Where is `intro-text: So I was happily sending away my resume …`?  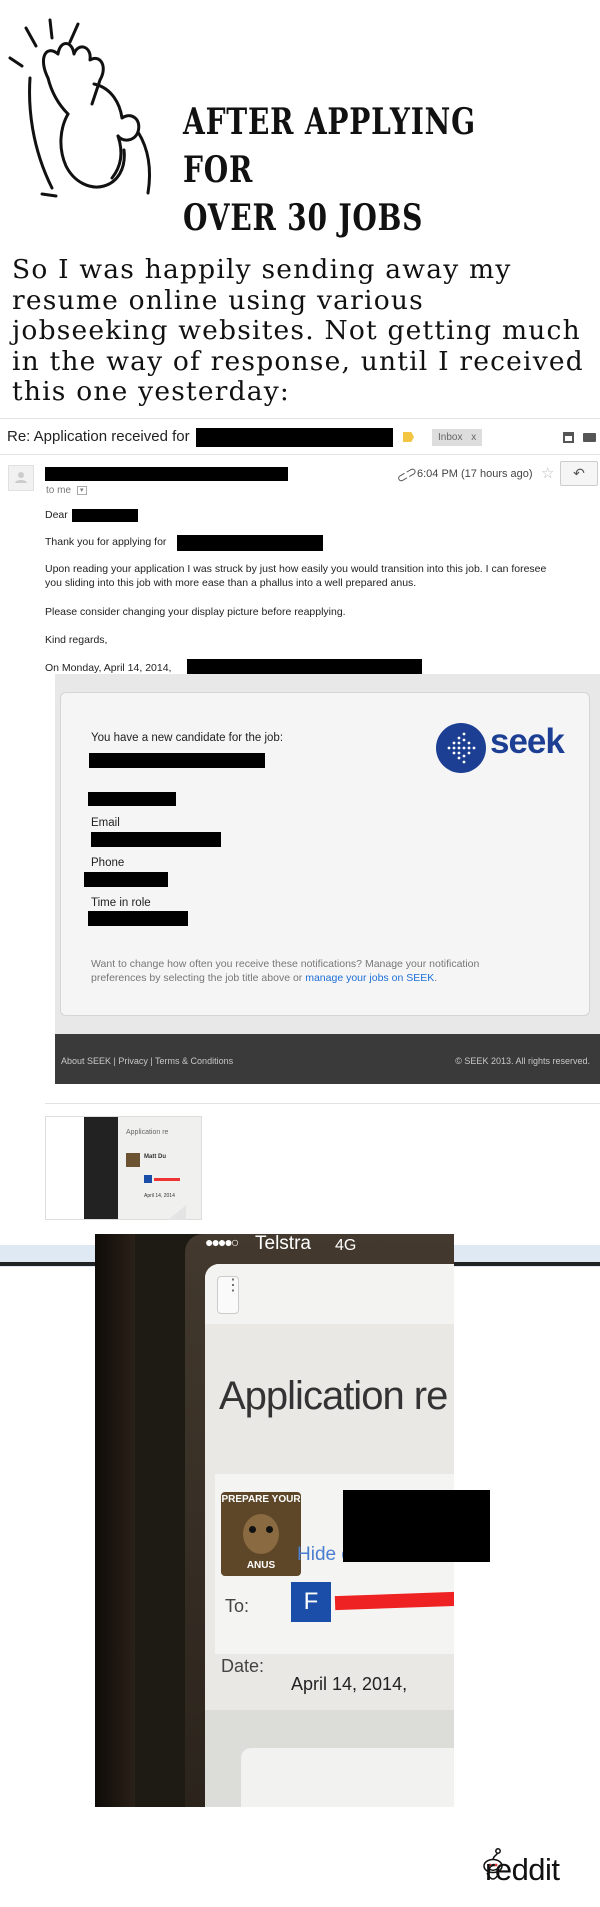 intro-text: So I was happily sending away my resume … is located at coordinates (306, 331).